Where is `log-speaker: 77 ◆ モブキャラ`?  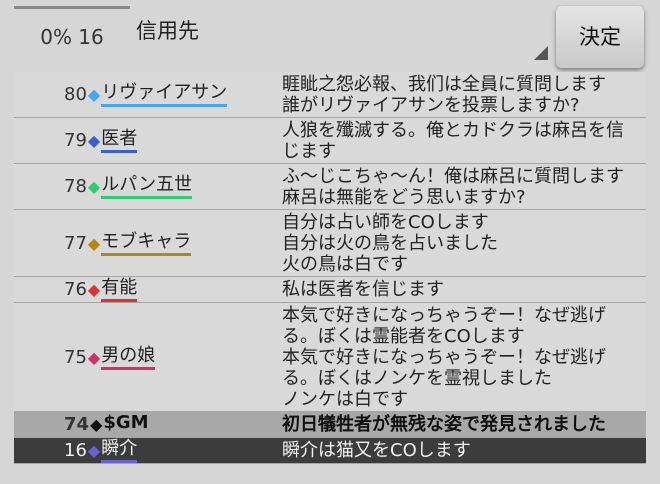
log-speaker: 77 ◆ モブキャラ is located at coordinates (148, 243).